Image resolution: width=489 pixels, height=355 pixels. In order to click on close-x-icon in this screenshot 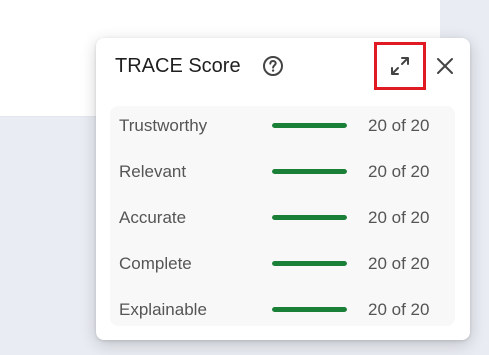, I will do `click(445, 66)`.